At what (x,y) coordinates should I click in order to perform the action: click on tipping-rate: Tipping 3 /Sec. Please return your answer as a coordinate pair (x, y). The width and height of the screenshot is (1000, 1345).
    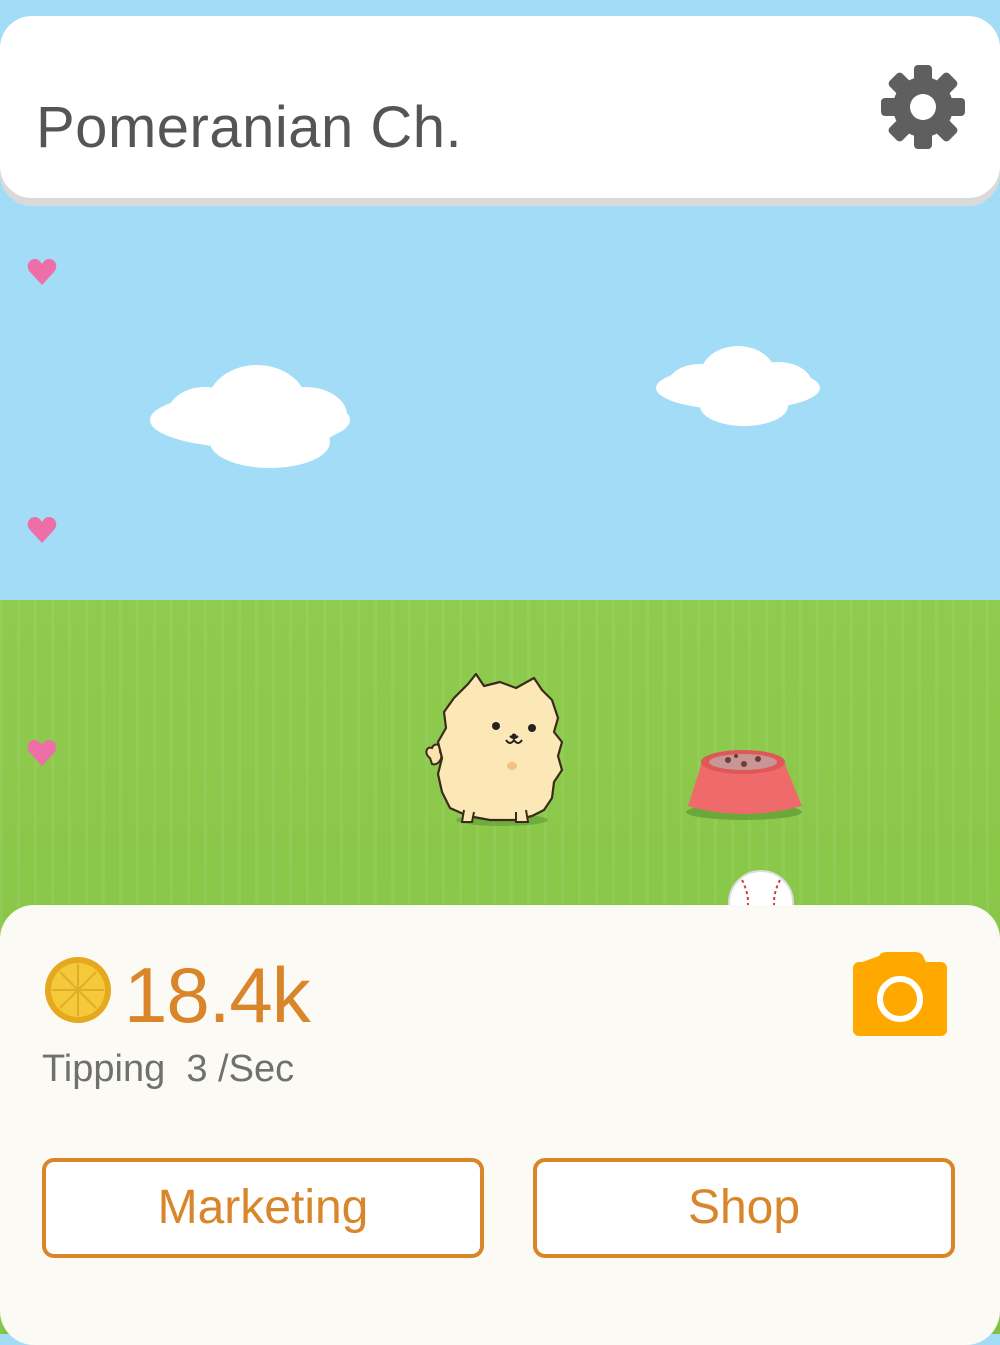
    Looking at the image, I should click on (168, 1069).